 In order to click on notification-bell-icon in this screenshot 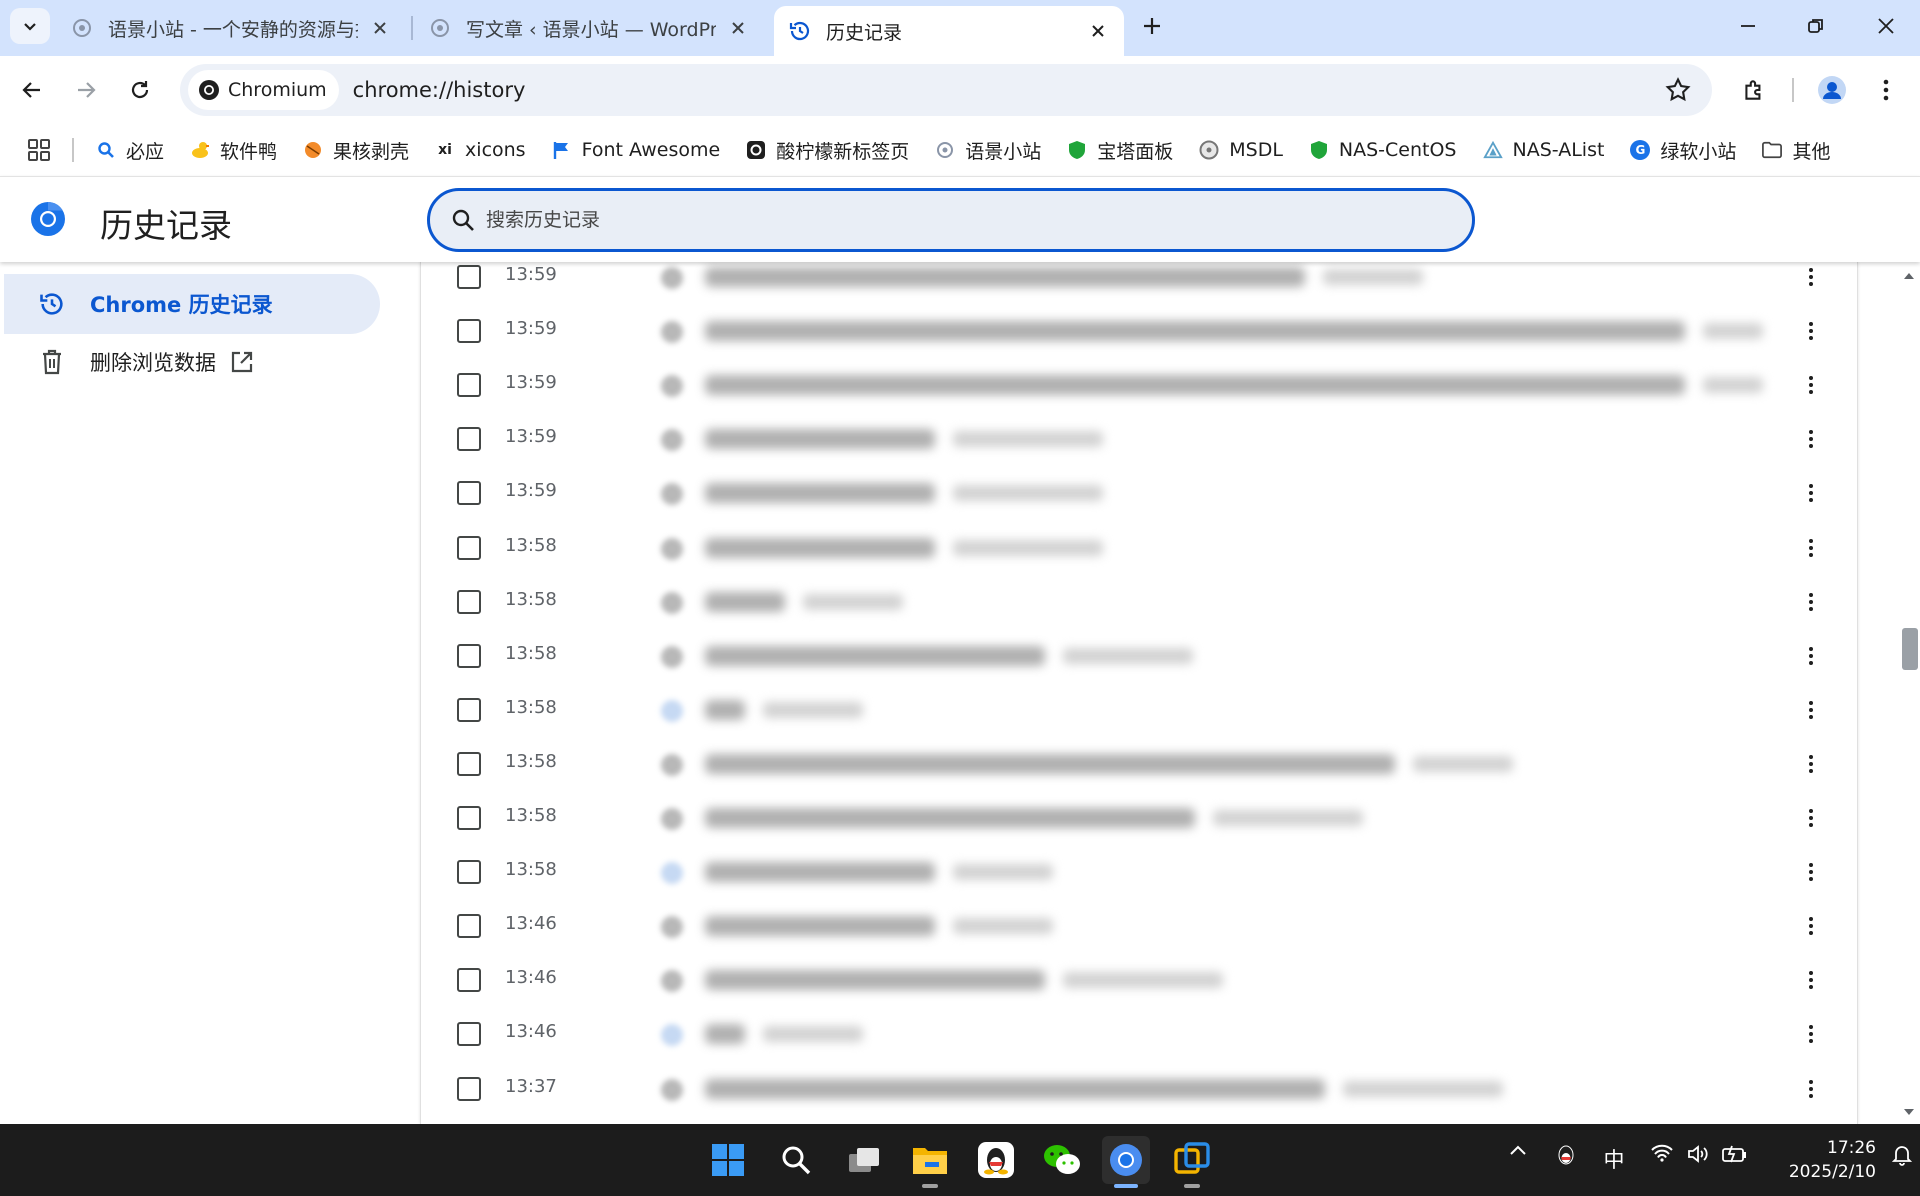, I will do `click(1902, 1155)`.